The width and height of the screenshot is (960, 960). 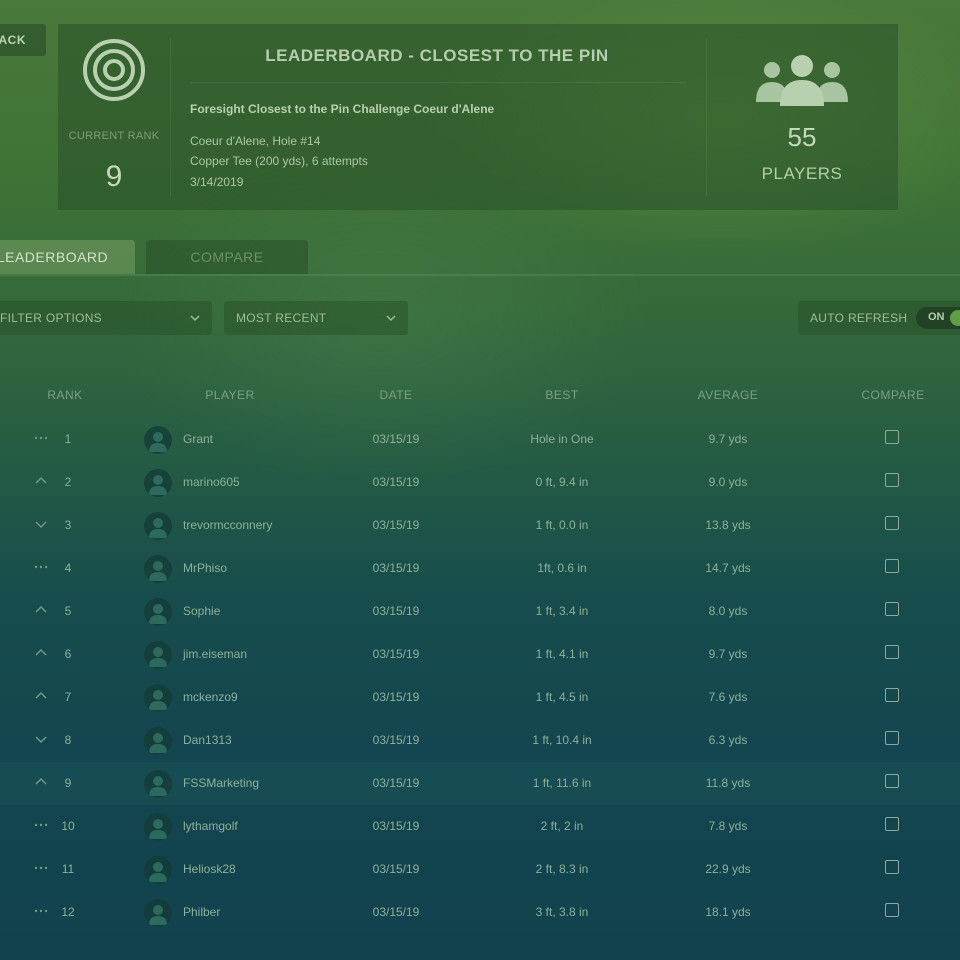 I want to click on player-name: jim.eiseman, so click(x=215, y=654).